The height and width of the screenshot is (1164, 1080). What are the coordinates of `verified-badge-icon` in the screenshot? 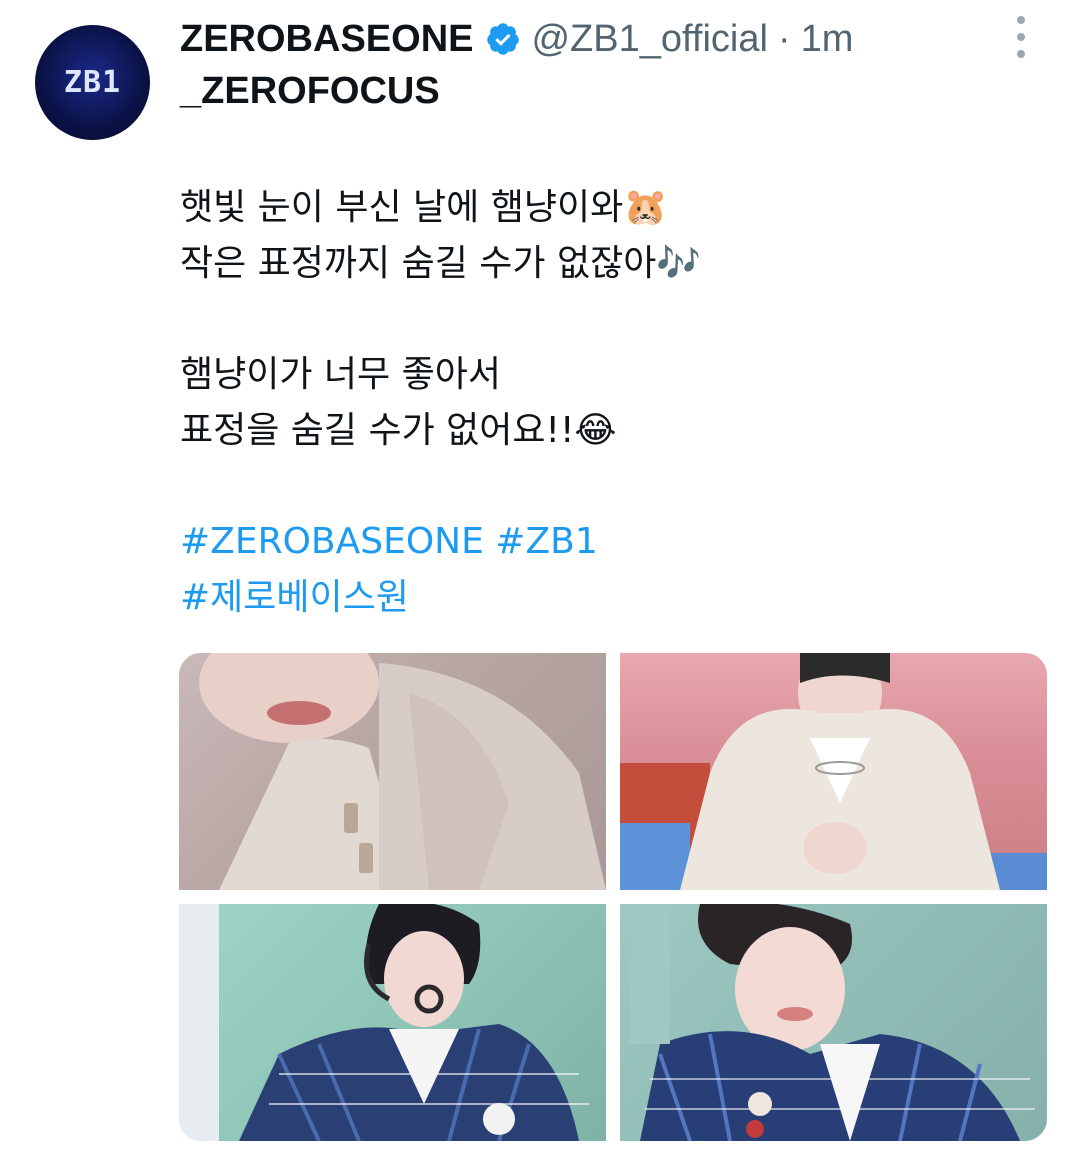 It's located at (503, 39).